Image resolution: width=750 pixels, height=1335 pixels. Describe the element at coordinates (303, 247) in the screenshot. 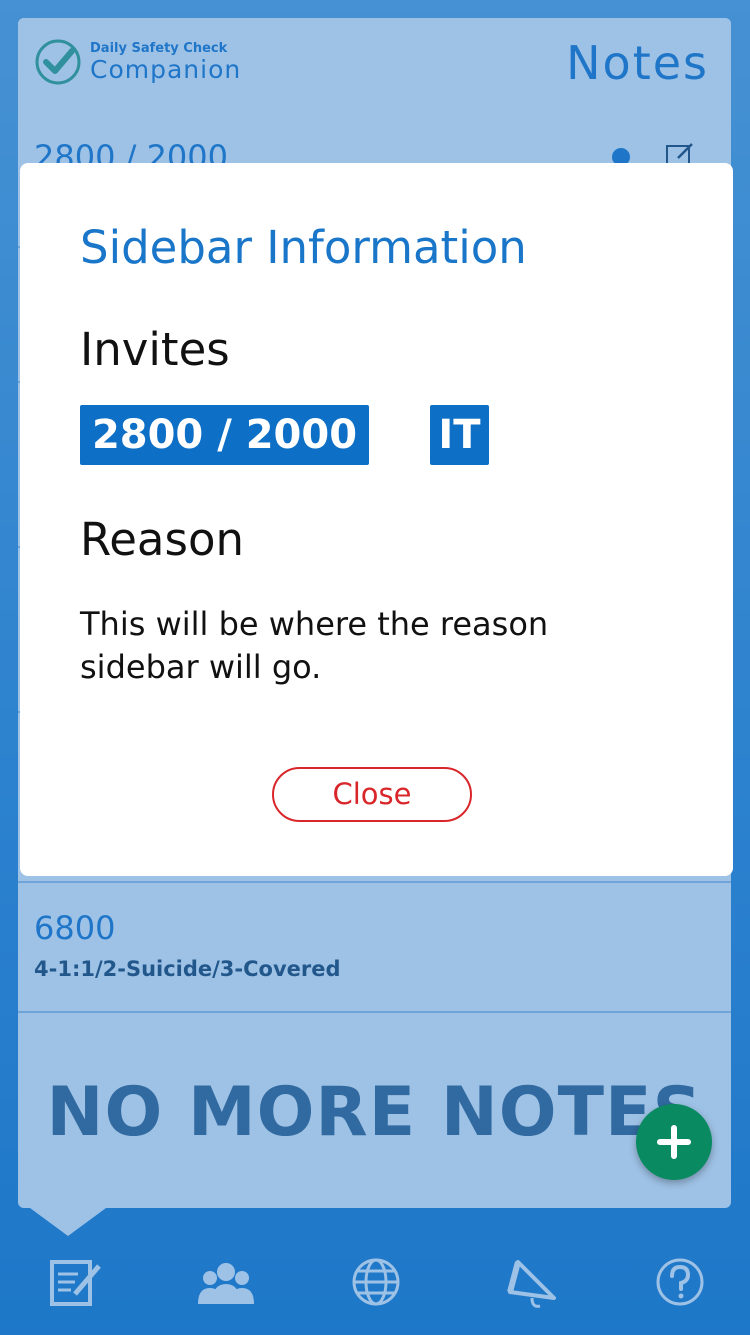

I see `dialog-title: Sidebar Information` at that location.